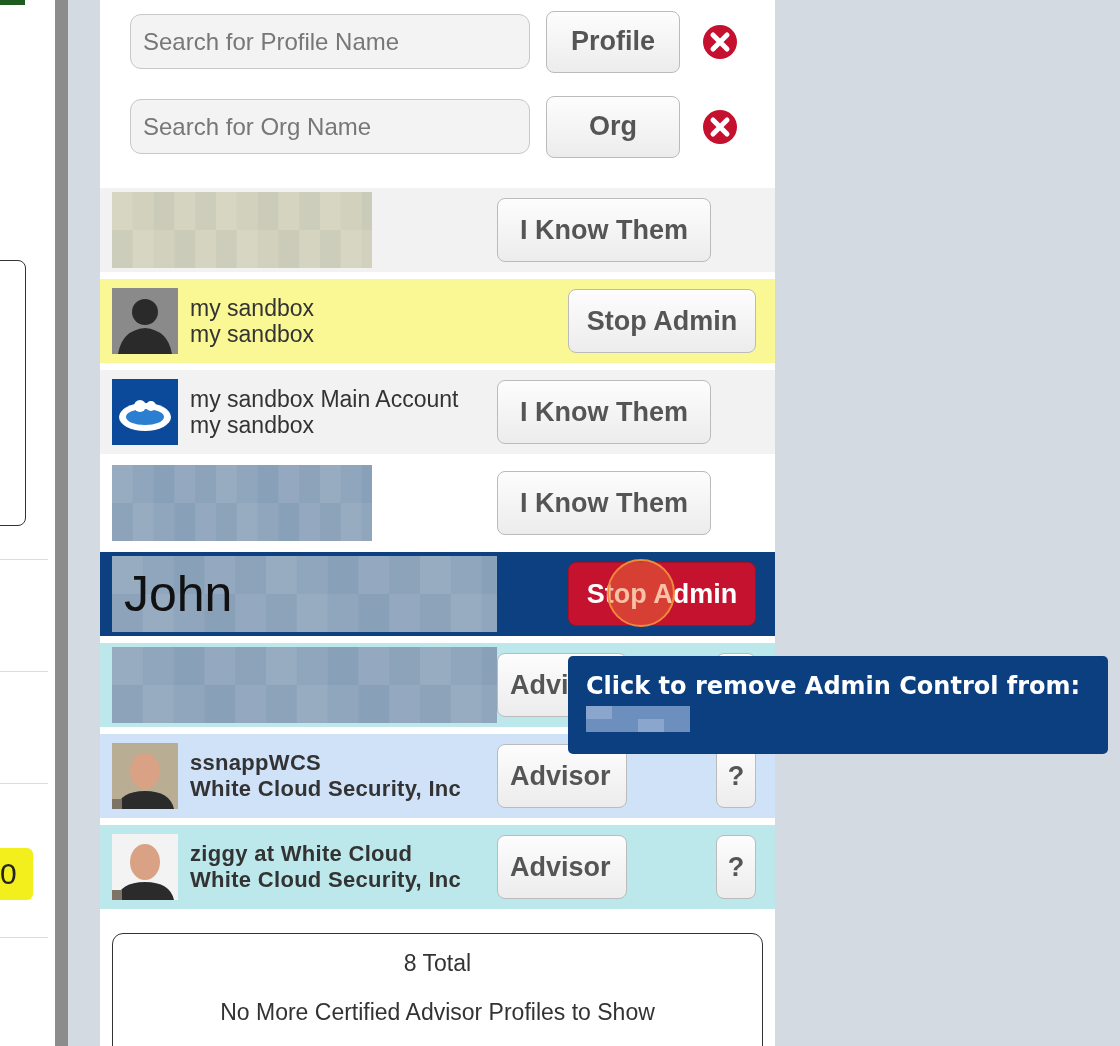 This screenshot has height=1046, width=1120. What do you see at coordinates (736, 867) in the screenshot?
I see `action-button: ?` at bounding box center [736, 867].